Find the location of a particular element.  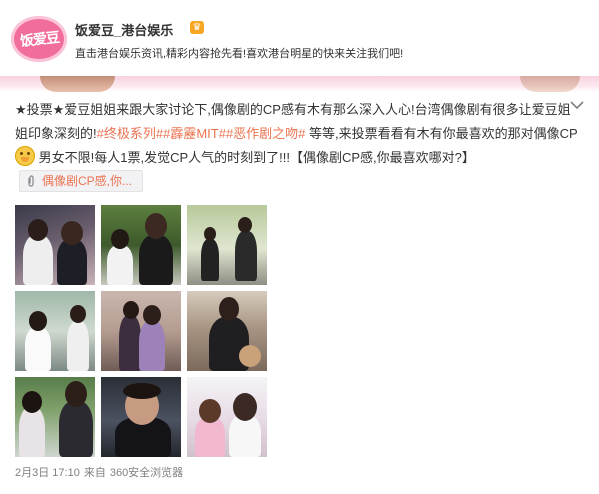

account-description: 直击港台娱乐资讯,精彩内容抢先看!喜欢港台明星的快来关注我们吧! is located at coordinates (239, 54).